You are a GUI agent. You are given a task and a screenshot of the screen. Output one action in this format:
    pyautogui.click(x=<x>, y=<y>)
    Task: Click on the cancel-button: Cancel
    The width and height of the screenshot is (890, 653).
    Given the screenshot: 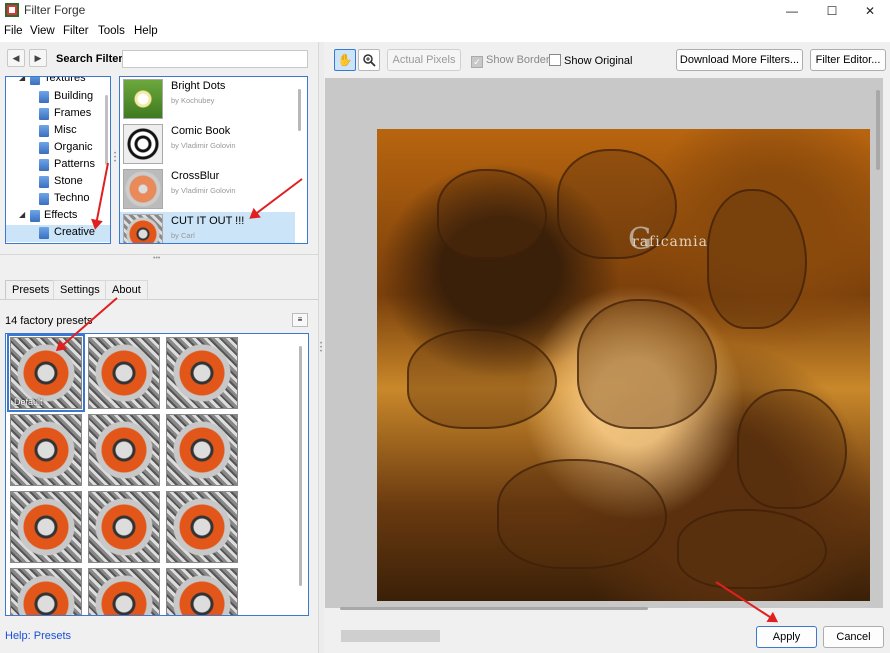 What is the action you would take?
    pyautogui.click(x=853, y=637)
    